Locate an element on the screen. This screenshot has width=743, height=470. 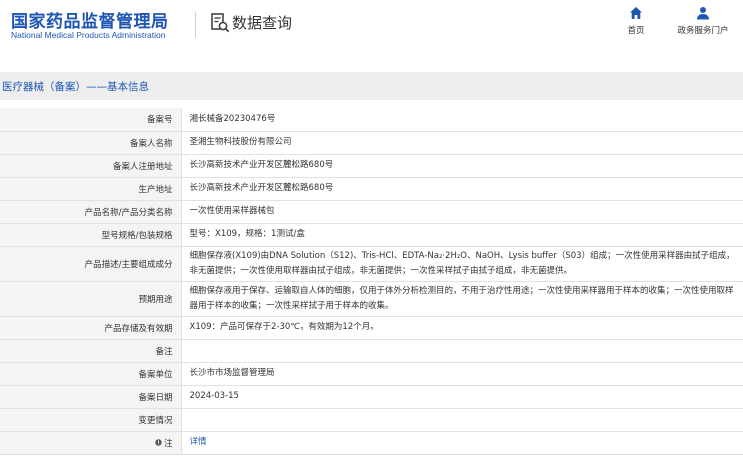
table-row: 变更情况 is located at coordinates (371, 420).